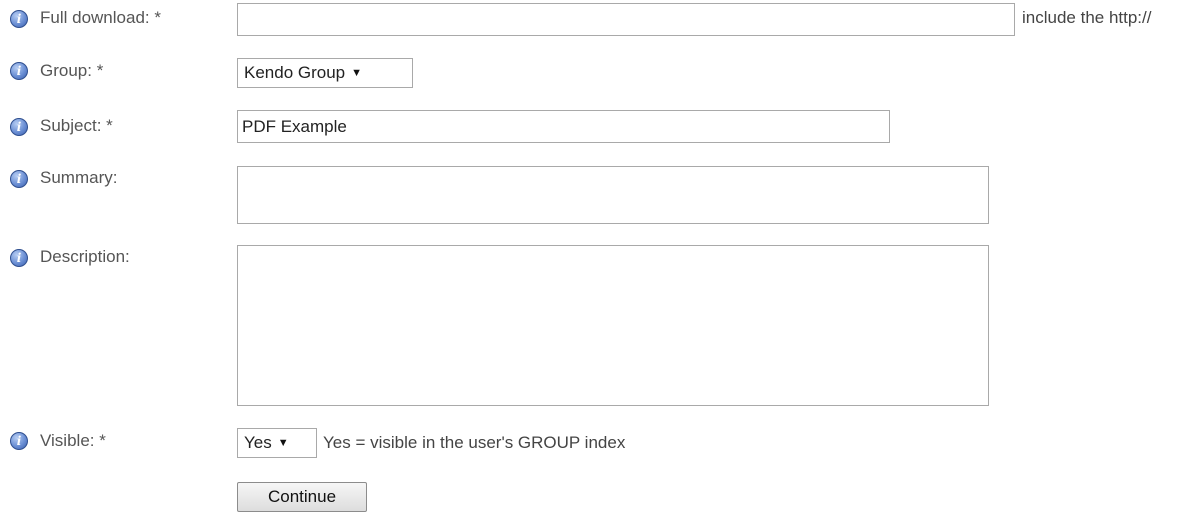 The image size is (1201, 512). What do you see at coordinates (563, 126) in the screenshot?
I see `subject-input: PDF Example` at bounding box center [563, 126].